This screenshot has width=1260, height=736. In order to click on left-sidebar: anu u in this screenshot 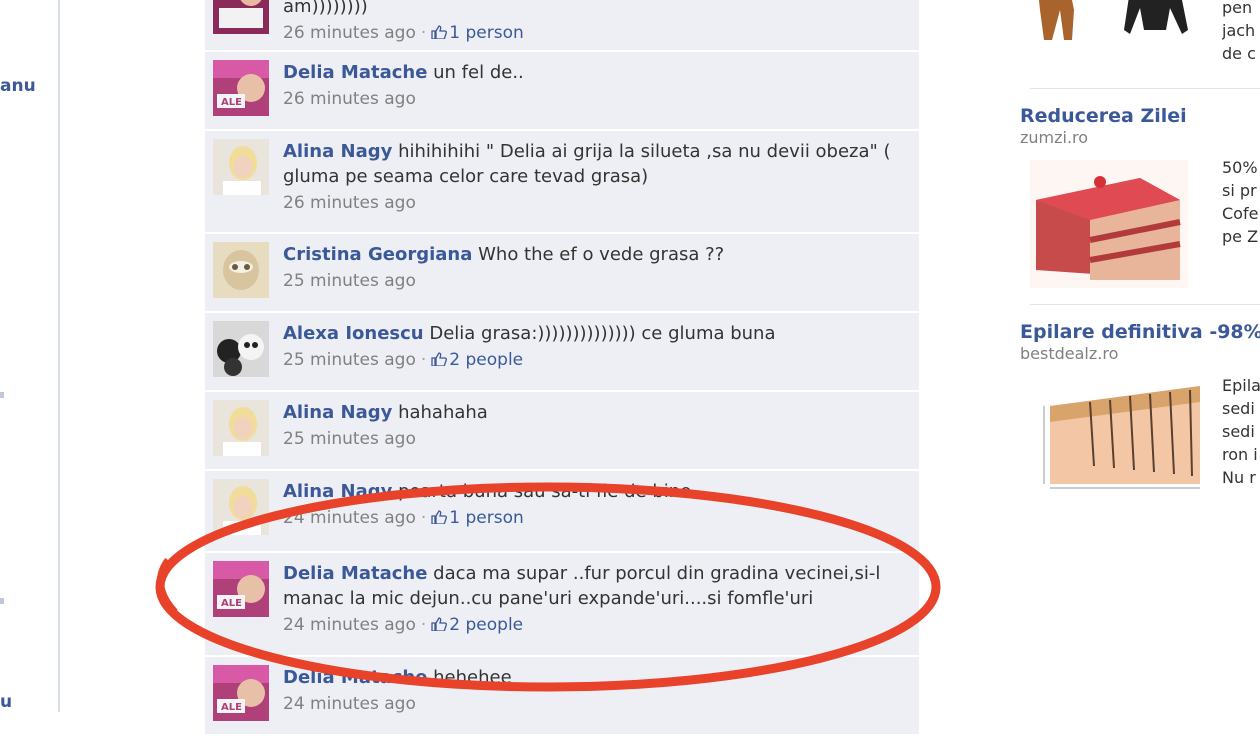, I will do `click(30, 356)`.